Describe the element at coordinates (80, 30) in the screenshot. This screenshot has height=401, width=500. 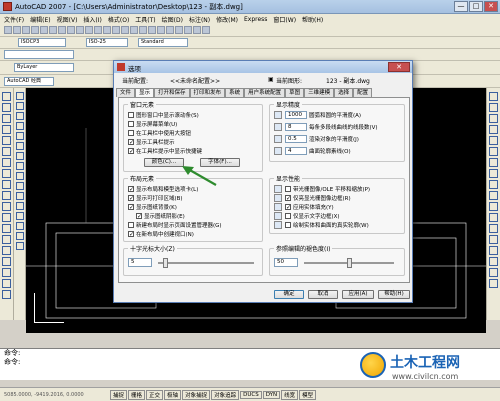
I see `paste-icon` at that location.